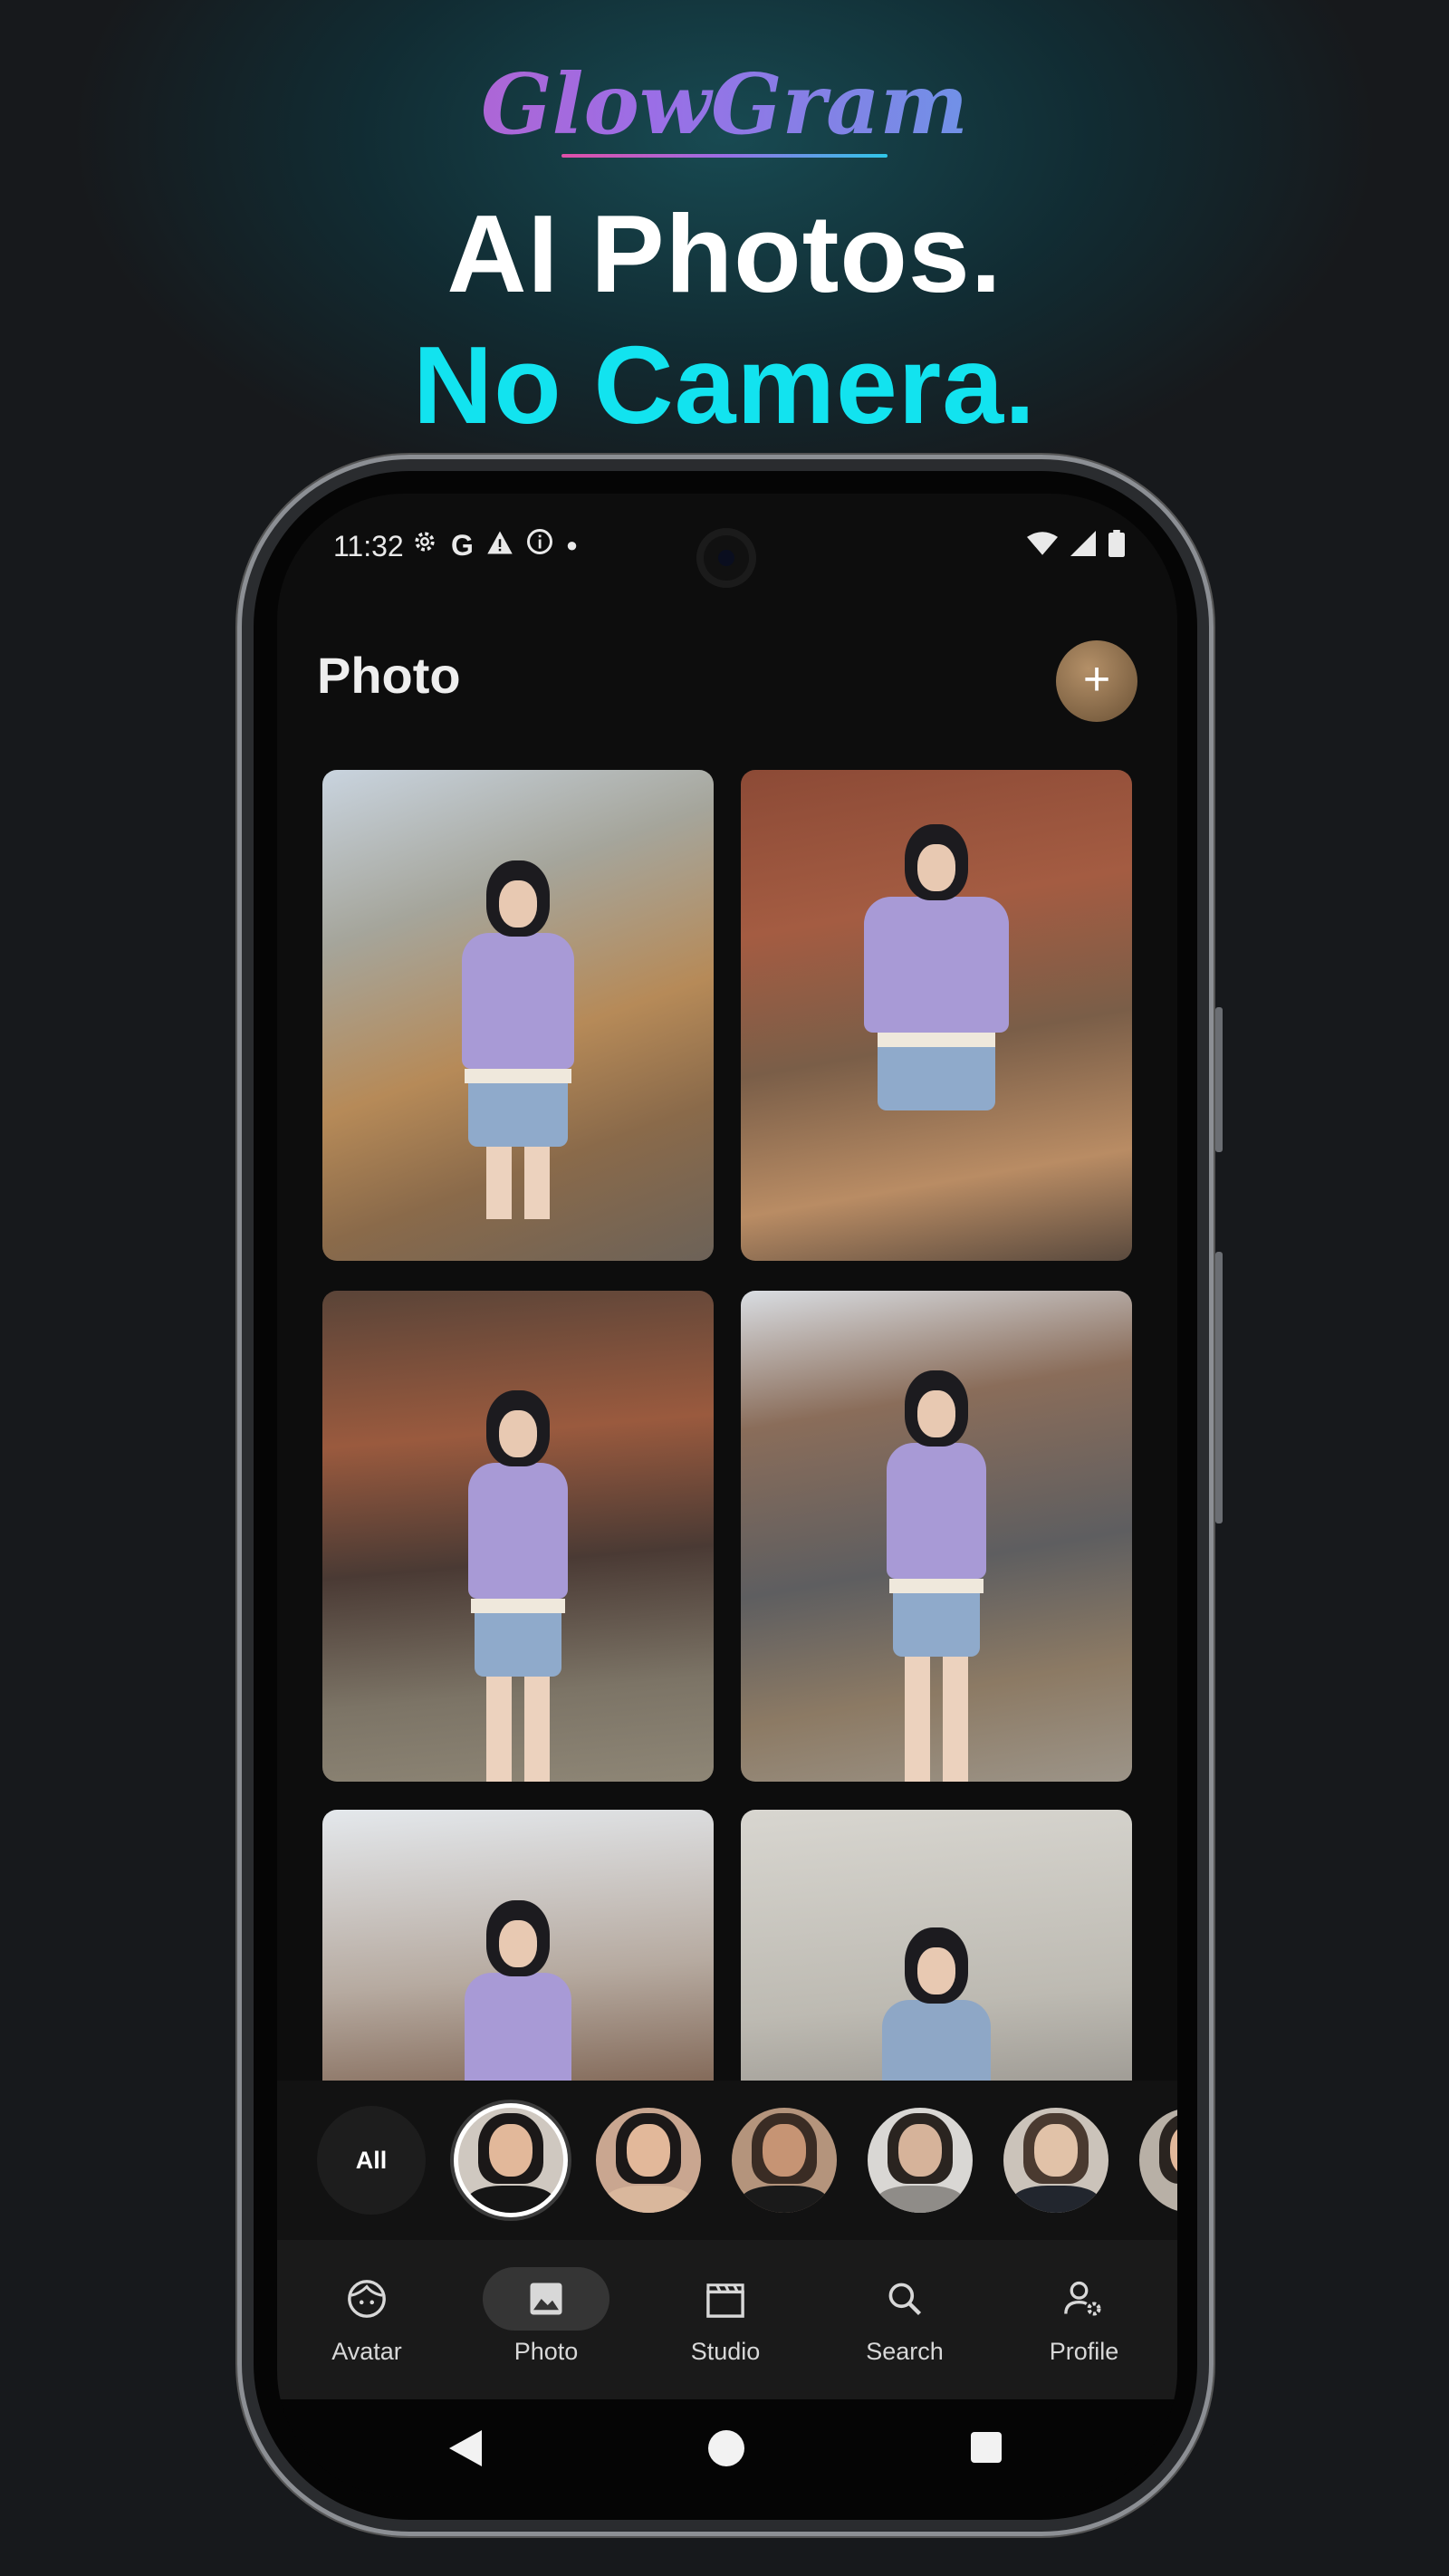 The height and width of the screenshot is (2576, 1449). What do you see at coordinates (725, 2299) in the screenshot?
I see `clapperboard-icon` at bounding box center [725, 2299].